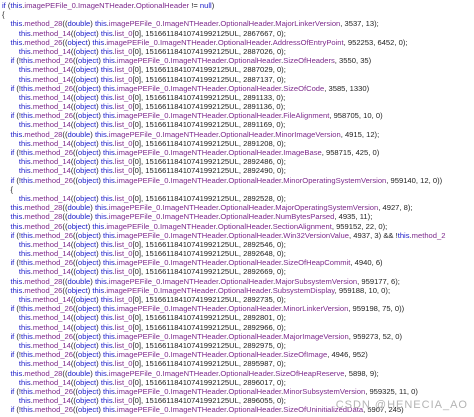 This screenshot has height=417, width=474. What do you see at coordinates (401, 405) in the screenshot?
I see `watermark: CSDN @HENECIA_AO` at bounding box center [401, 405].